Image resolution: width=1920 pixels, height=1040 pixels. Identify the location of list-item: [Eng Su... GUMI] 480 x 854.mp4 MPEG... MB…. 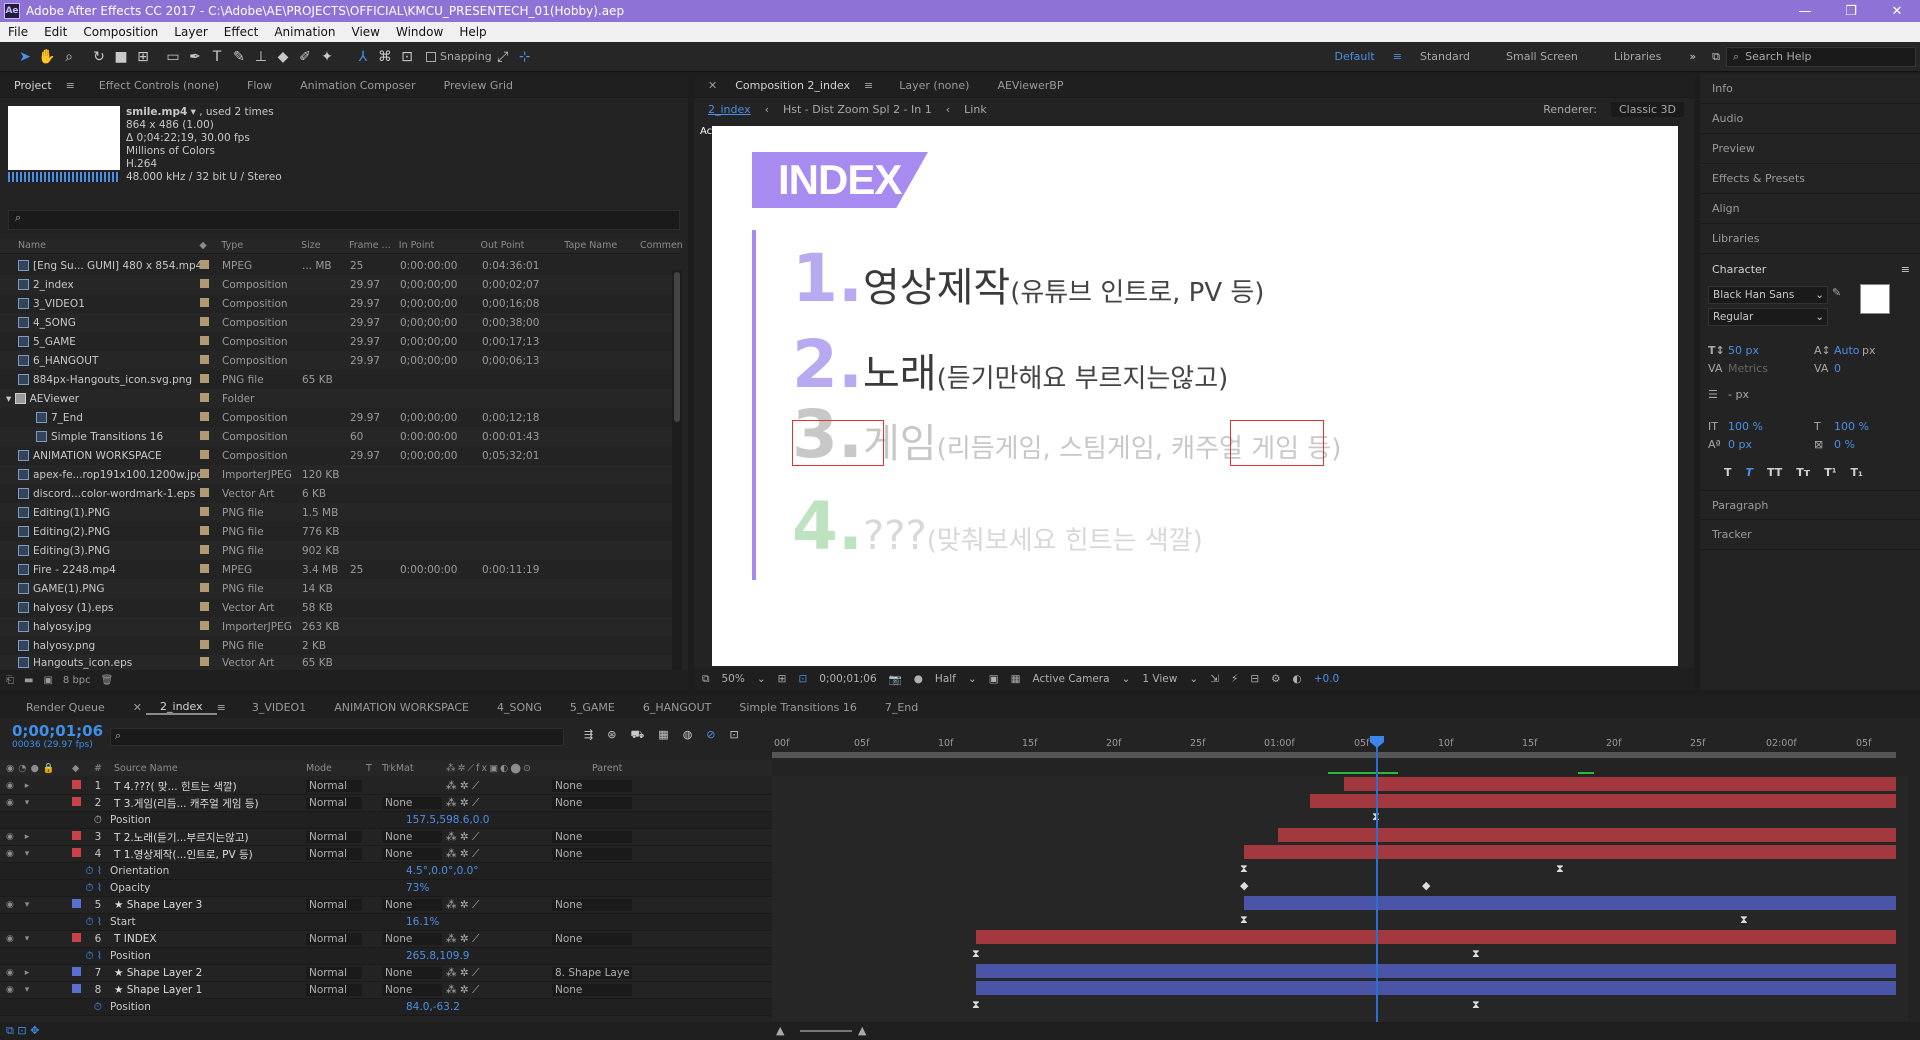
(336, 265).